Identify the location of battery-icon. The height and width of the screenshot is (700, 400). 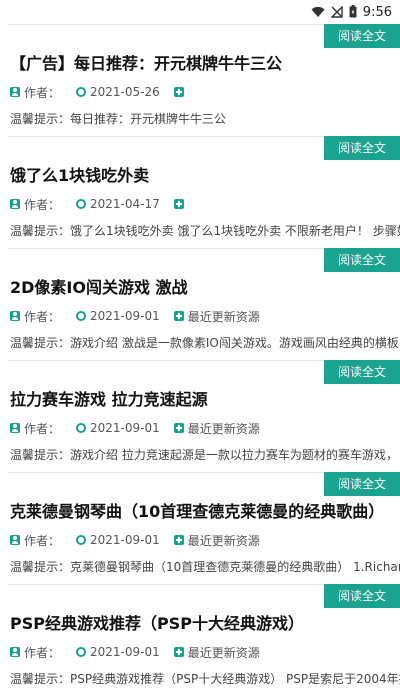
(353, 12).